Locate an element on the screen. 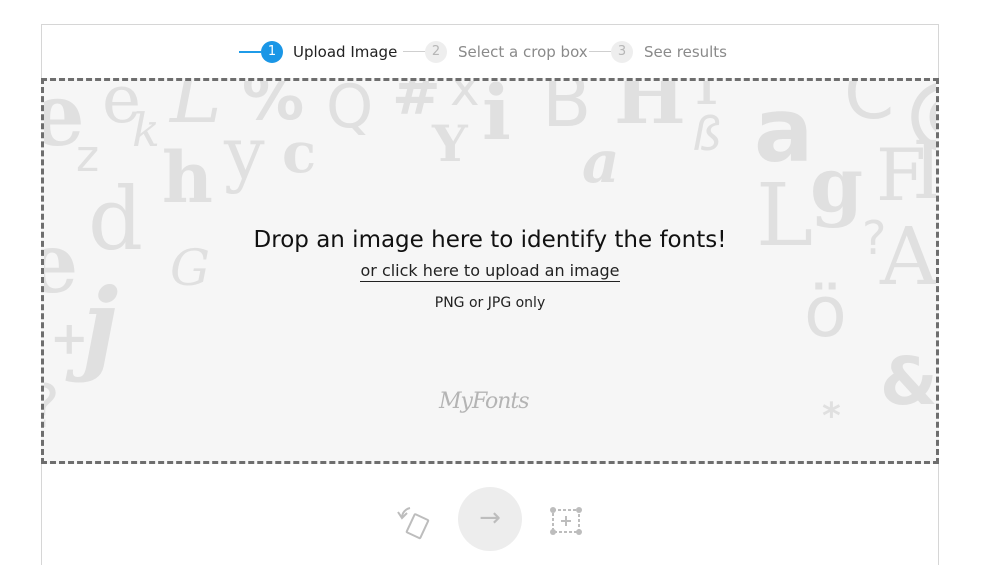 The width and height of the screenshot is (990, 565). background-glyph: & is located at coordinates (909, 381).